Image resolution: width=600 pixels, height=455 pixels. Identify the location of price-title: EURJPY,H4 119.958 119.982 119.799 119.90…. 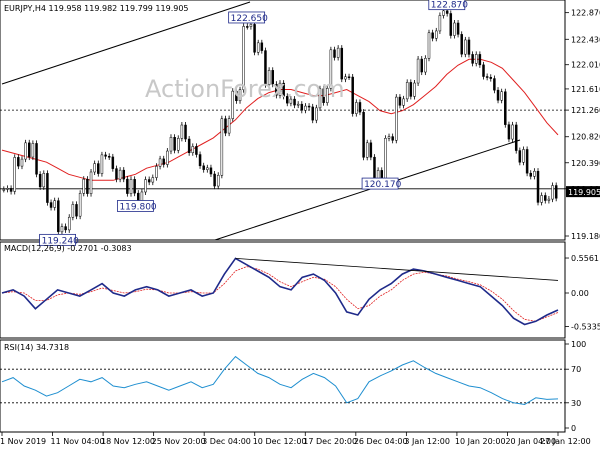
(96, 8).